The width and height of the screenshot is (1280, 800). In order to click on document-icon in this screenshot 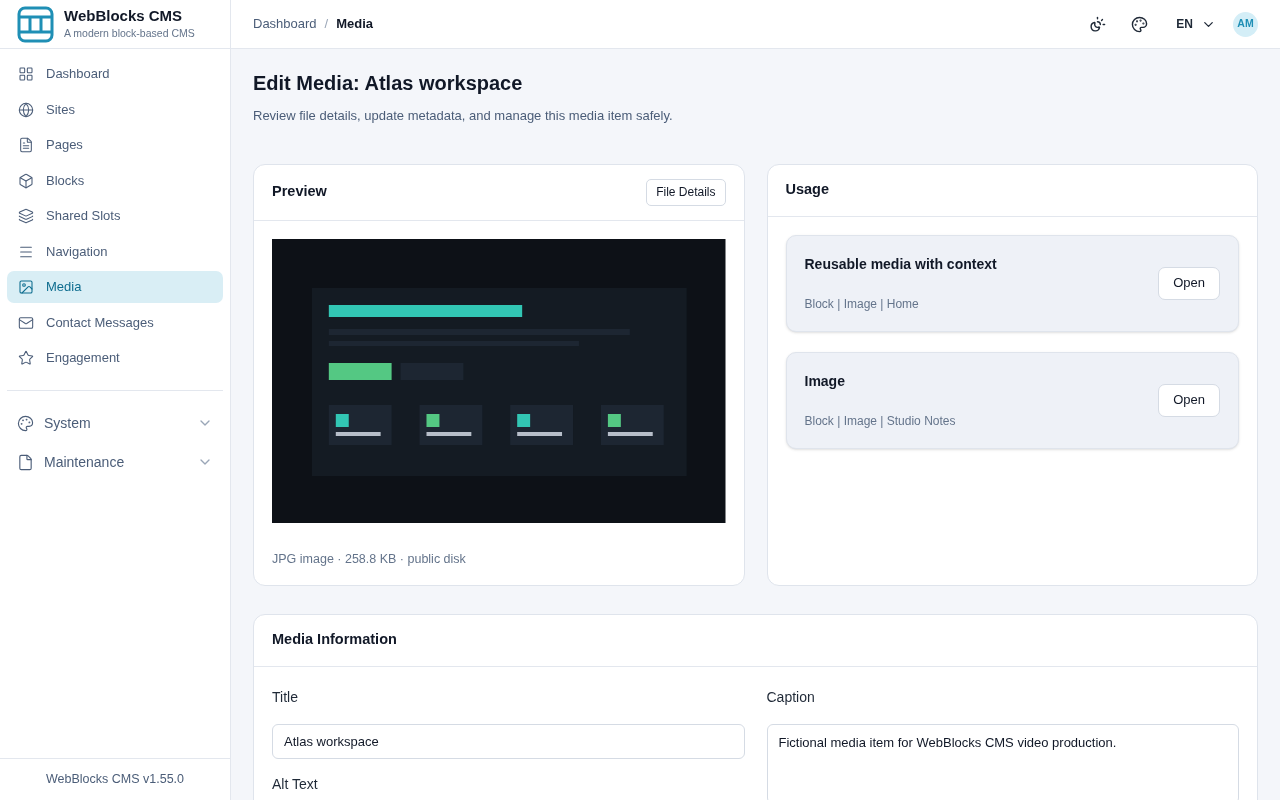, I will do `click(26, 145)`.